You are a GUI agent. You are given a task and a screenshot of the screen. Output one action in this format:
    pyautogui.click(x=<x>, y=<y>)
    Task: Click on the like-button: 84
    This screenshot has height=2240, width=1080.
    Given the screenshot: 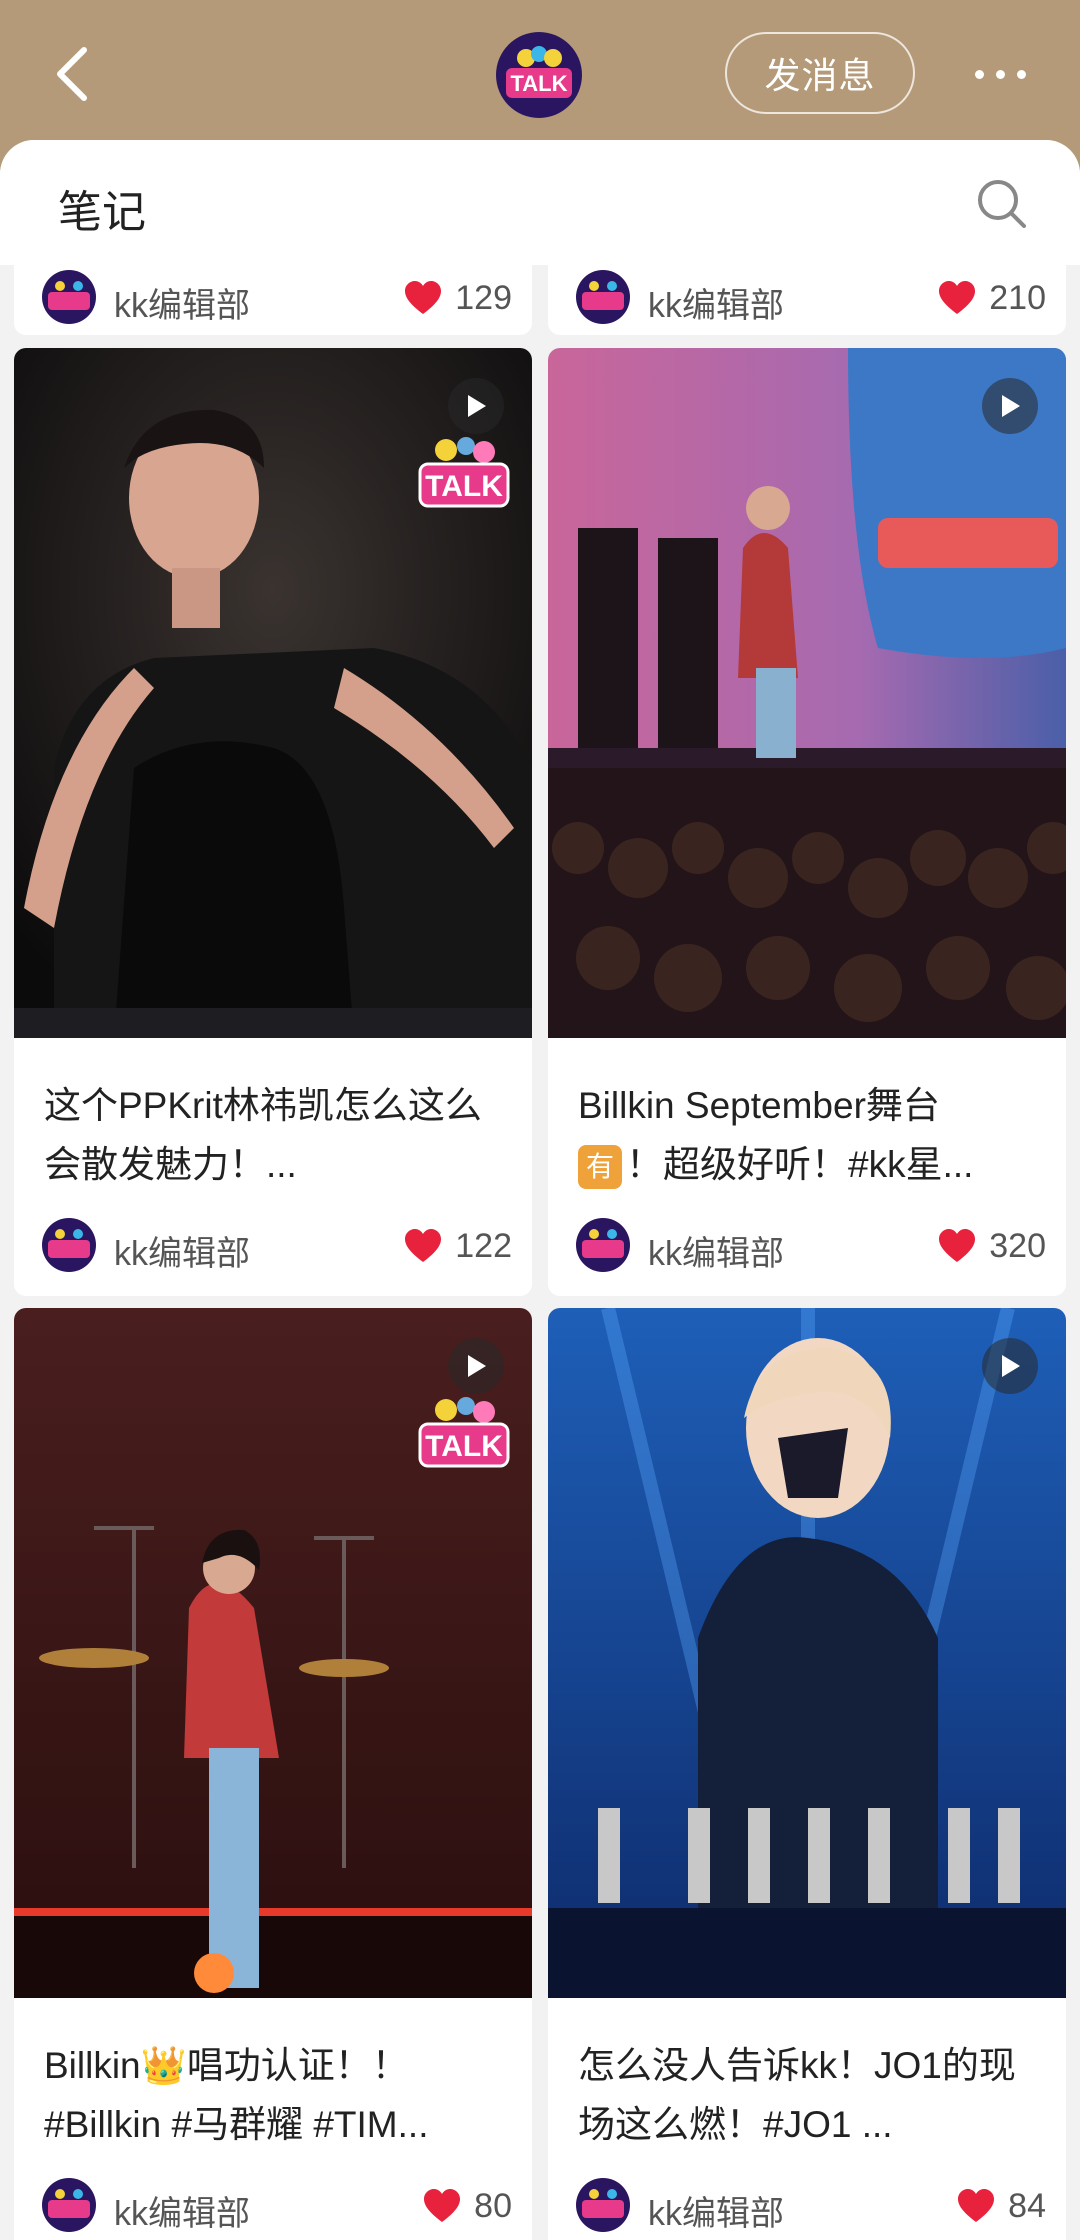 What is the action you would take?
    pyautogui.click(x=1001, y=2206)
    